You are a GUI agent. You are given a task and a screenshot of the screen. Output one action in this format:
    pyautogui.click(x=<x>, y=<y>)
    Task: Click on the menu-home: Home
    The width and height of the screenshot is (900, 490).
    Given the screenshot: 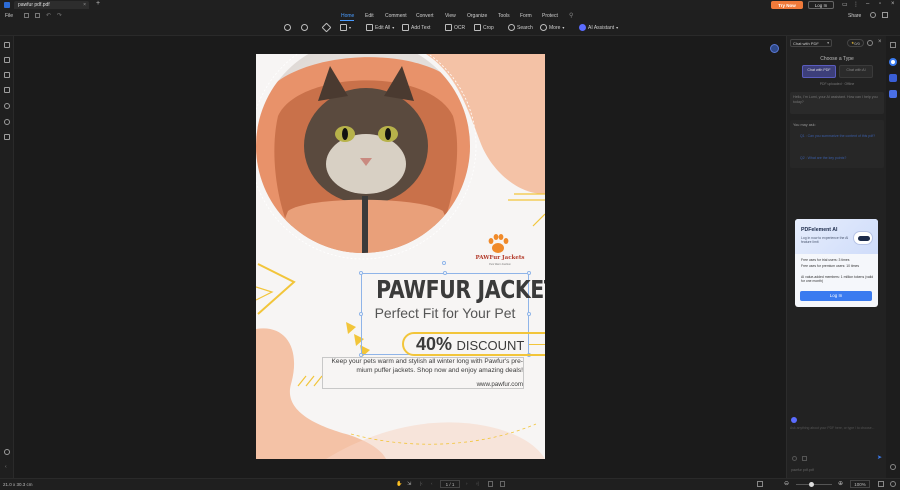 What is the action you would take?
    pyautogui.click(x=347, y=16)
    